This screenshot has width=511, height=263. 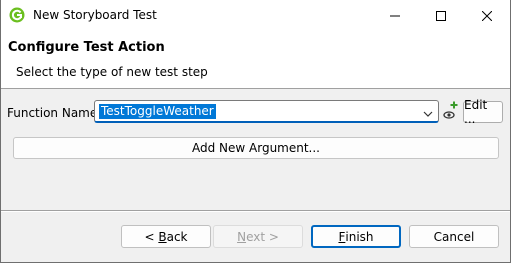 What do you see at coordinates (454, 236) in the screenshot?
I see `cancel-button: Cancel` at bounding box center [454, 236].